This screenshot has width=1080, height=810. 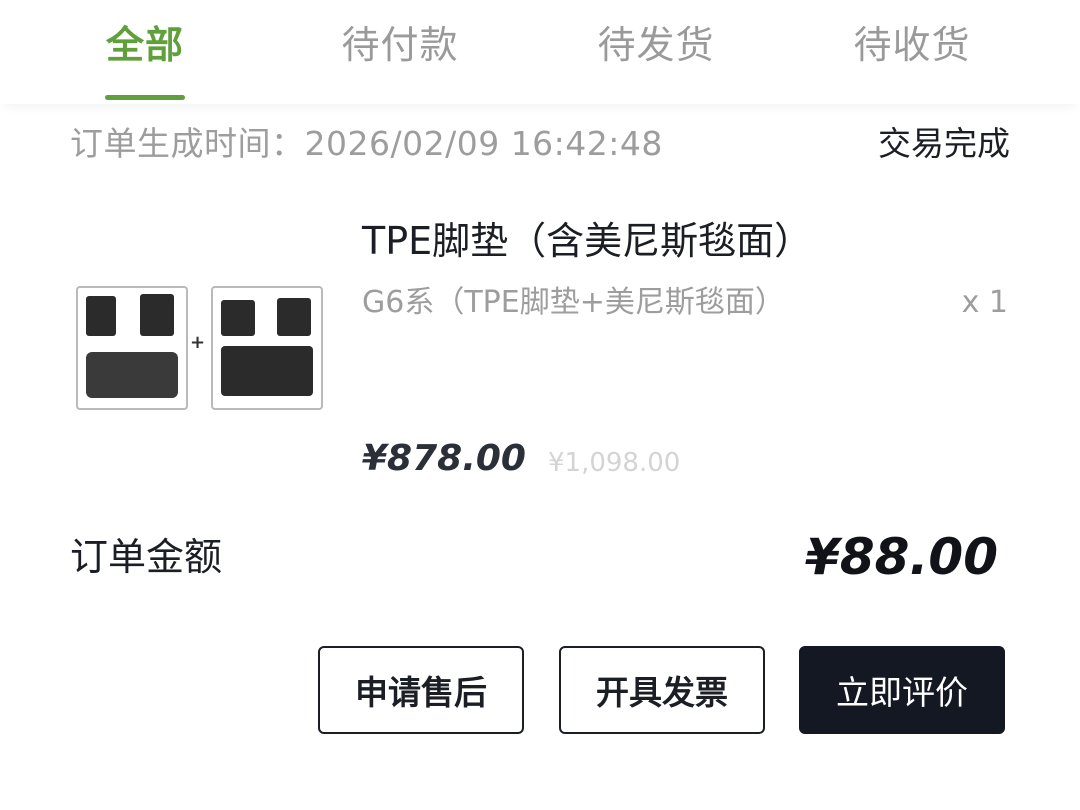 What do you see at coordinates (901, 557) in the screenshot?
I see `order-amount-value: ¥88.00` at bounding box center [901, 557].